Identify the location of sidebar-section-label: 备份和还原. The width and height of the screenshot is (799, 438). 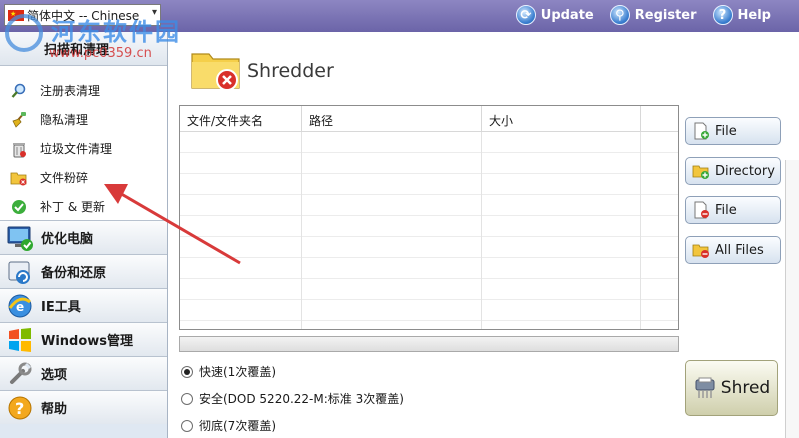
(74, 273).